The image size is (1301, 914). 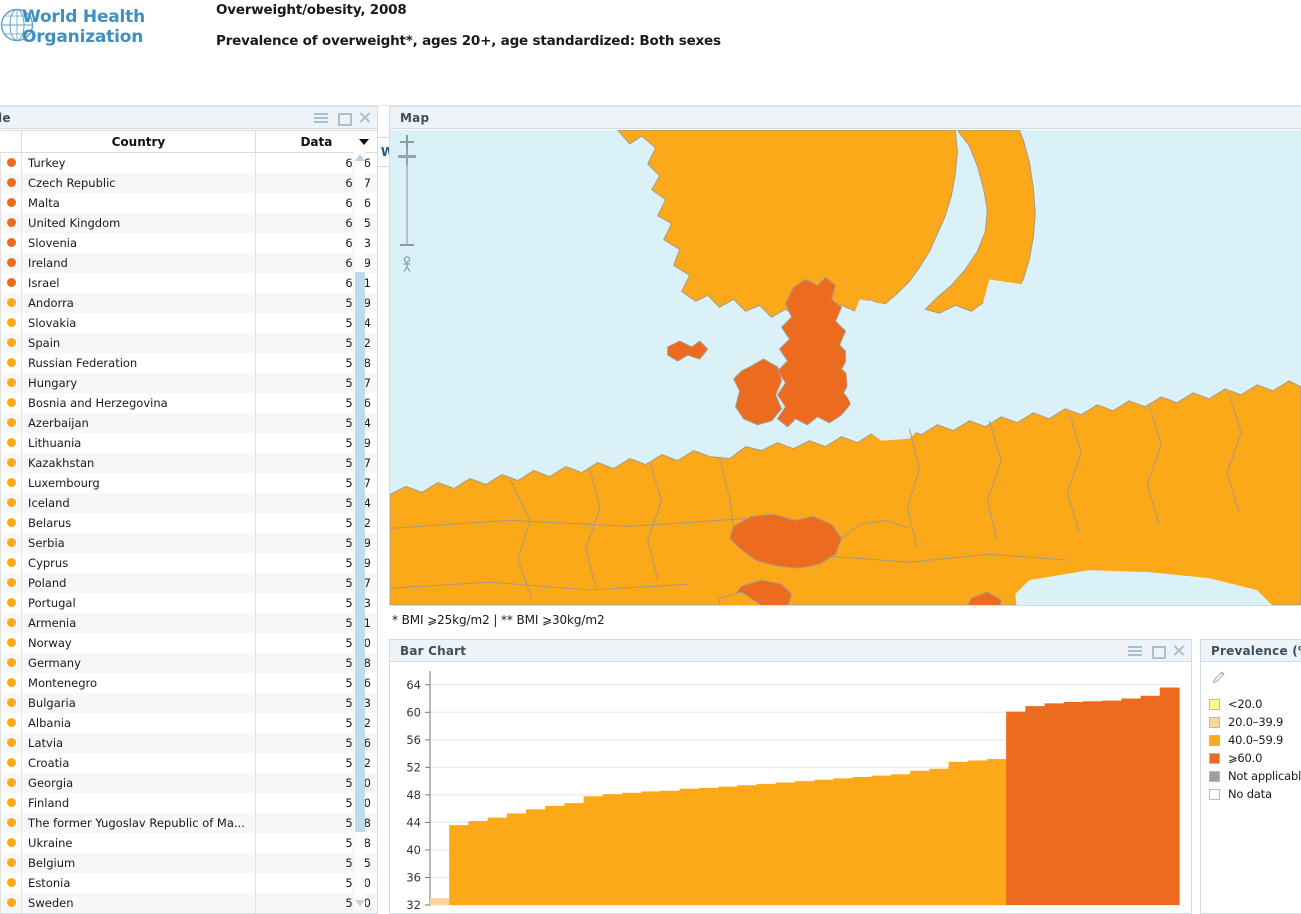 I want to click on table-row: Andorra58.9, so click(x=188, y=302).